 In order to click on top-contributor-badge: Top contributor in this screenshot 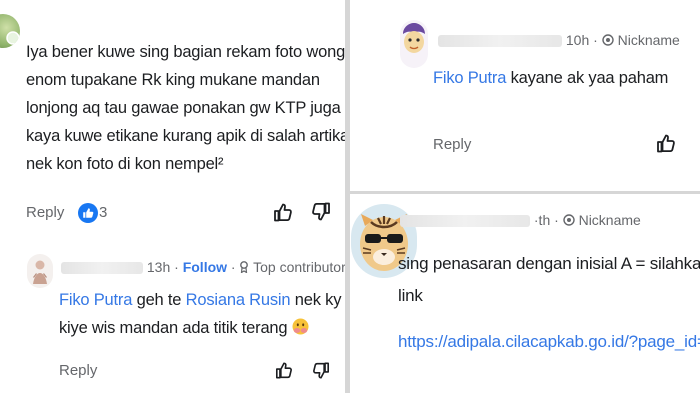, I will do `click(299, 267)`.